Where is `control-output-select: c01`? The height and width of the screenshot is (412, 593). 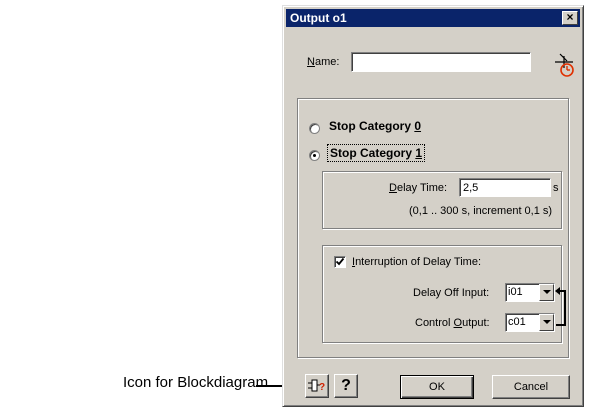
control-output-select: c01 is located at coordinates (530, 322).